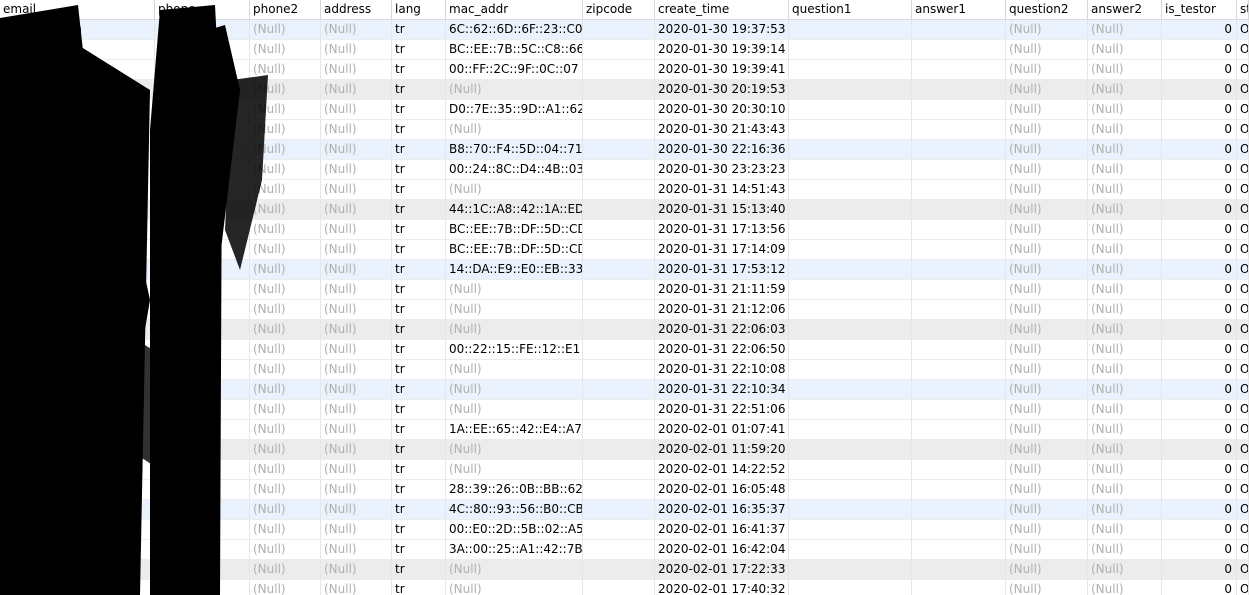 The image size is (1249, 595). What do you see at coordinates (1047, 9) in the screenshot?
I see `column-header-question2: question2` at bounding box center [1047, 9].